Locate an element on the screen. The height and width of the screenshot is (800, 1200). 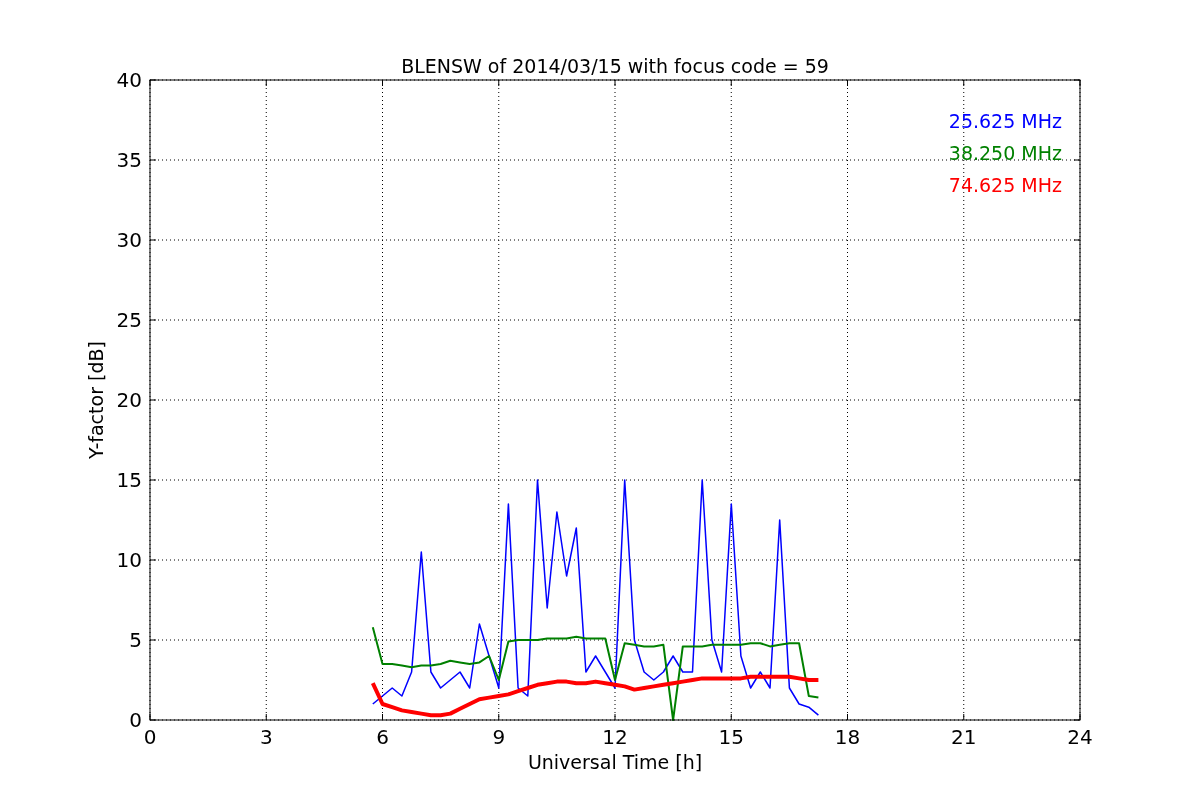
x-tick-label: 3 is located at coordinates (266, 737).